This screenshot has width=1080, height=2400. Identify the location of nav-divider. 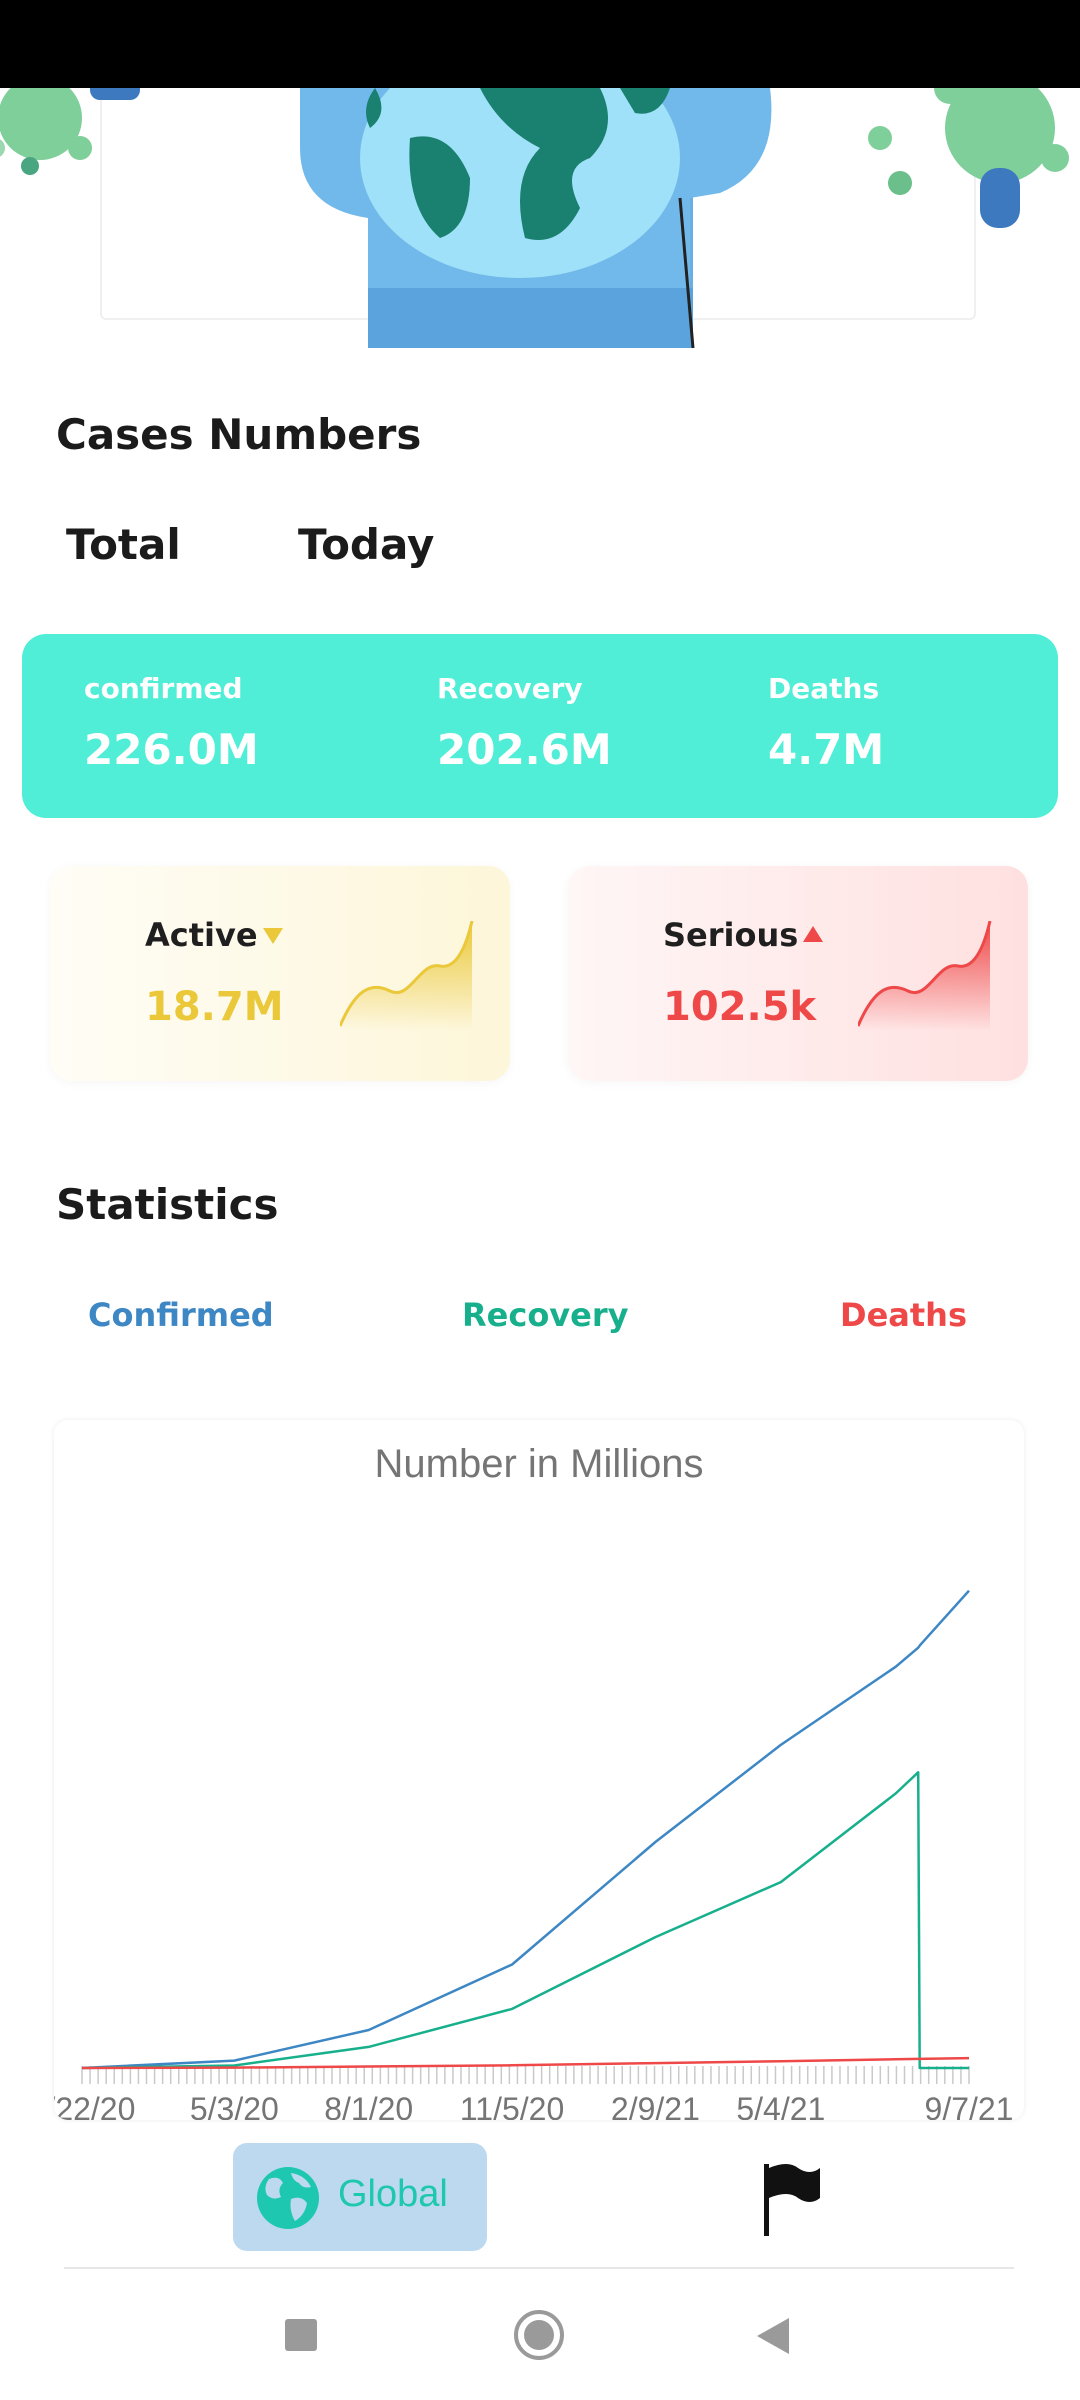
(539, 2268).